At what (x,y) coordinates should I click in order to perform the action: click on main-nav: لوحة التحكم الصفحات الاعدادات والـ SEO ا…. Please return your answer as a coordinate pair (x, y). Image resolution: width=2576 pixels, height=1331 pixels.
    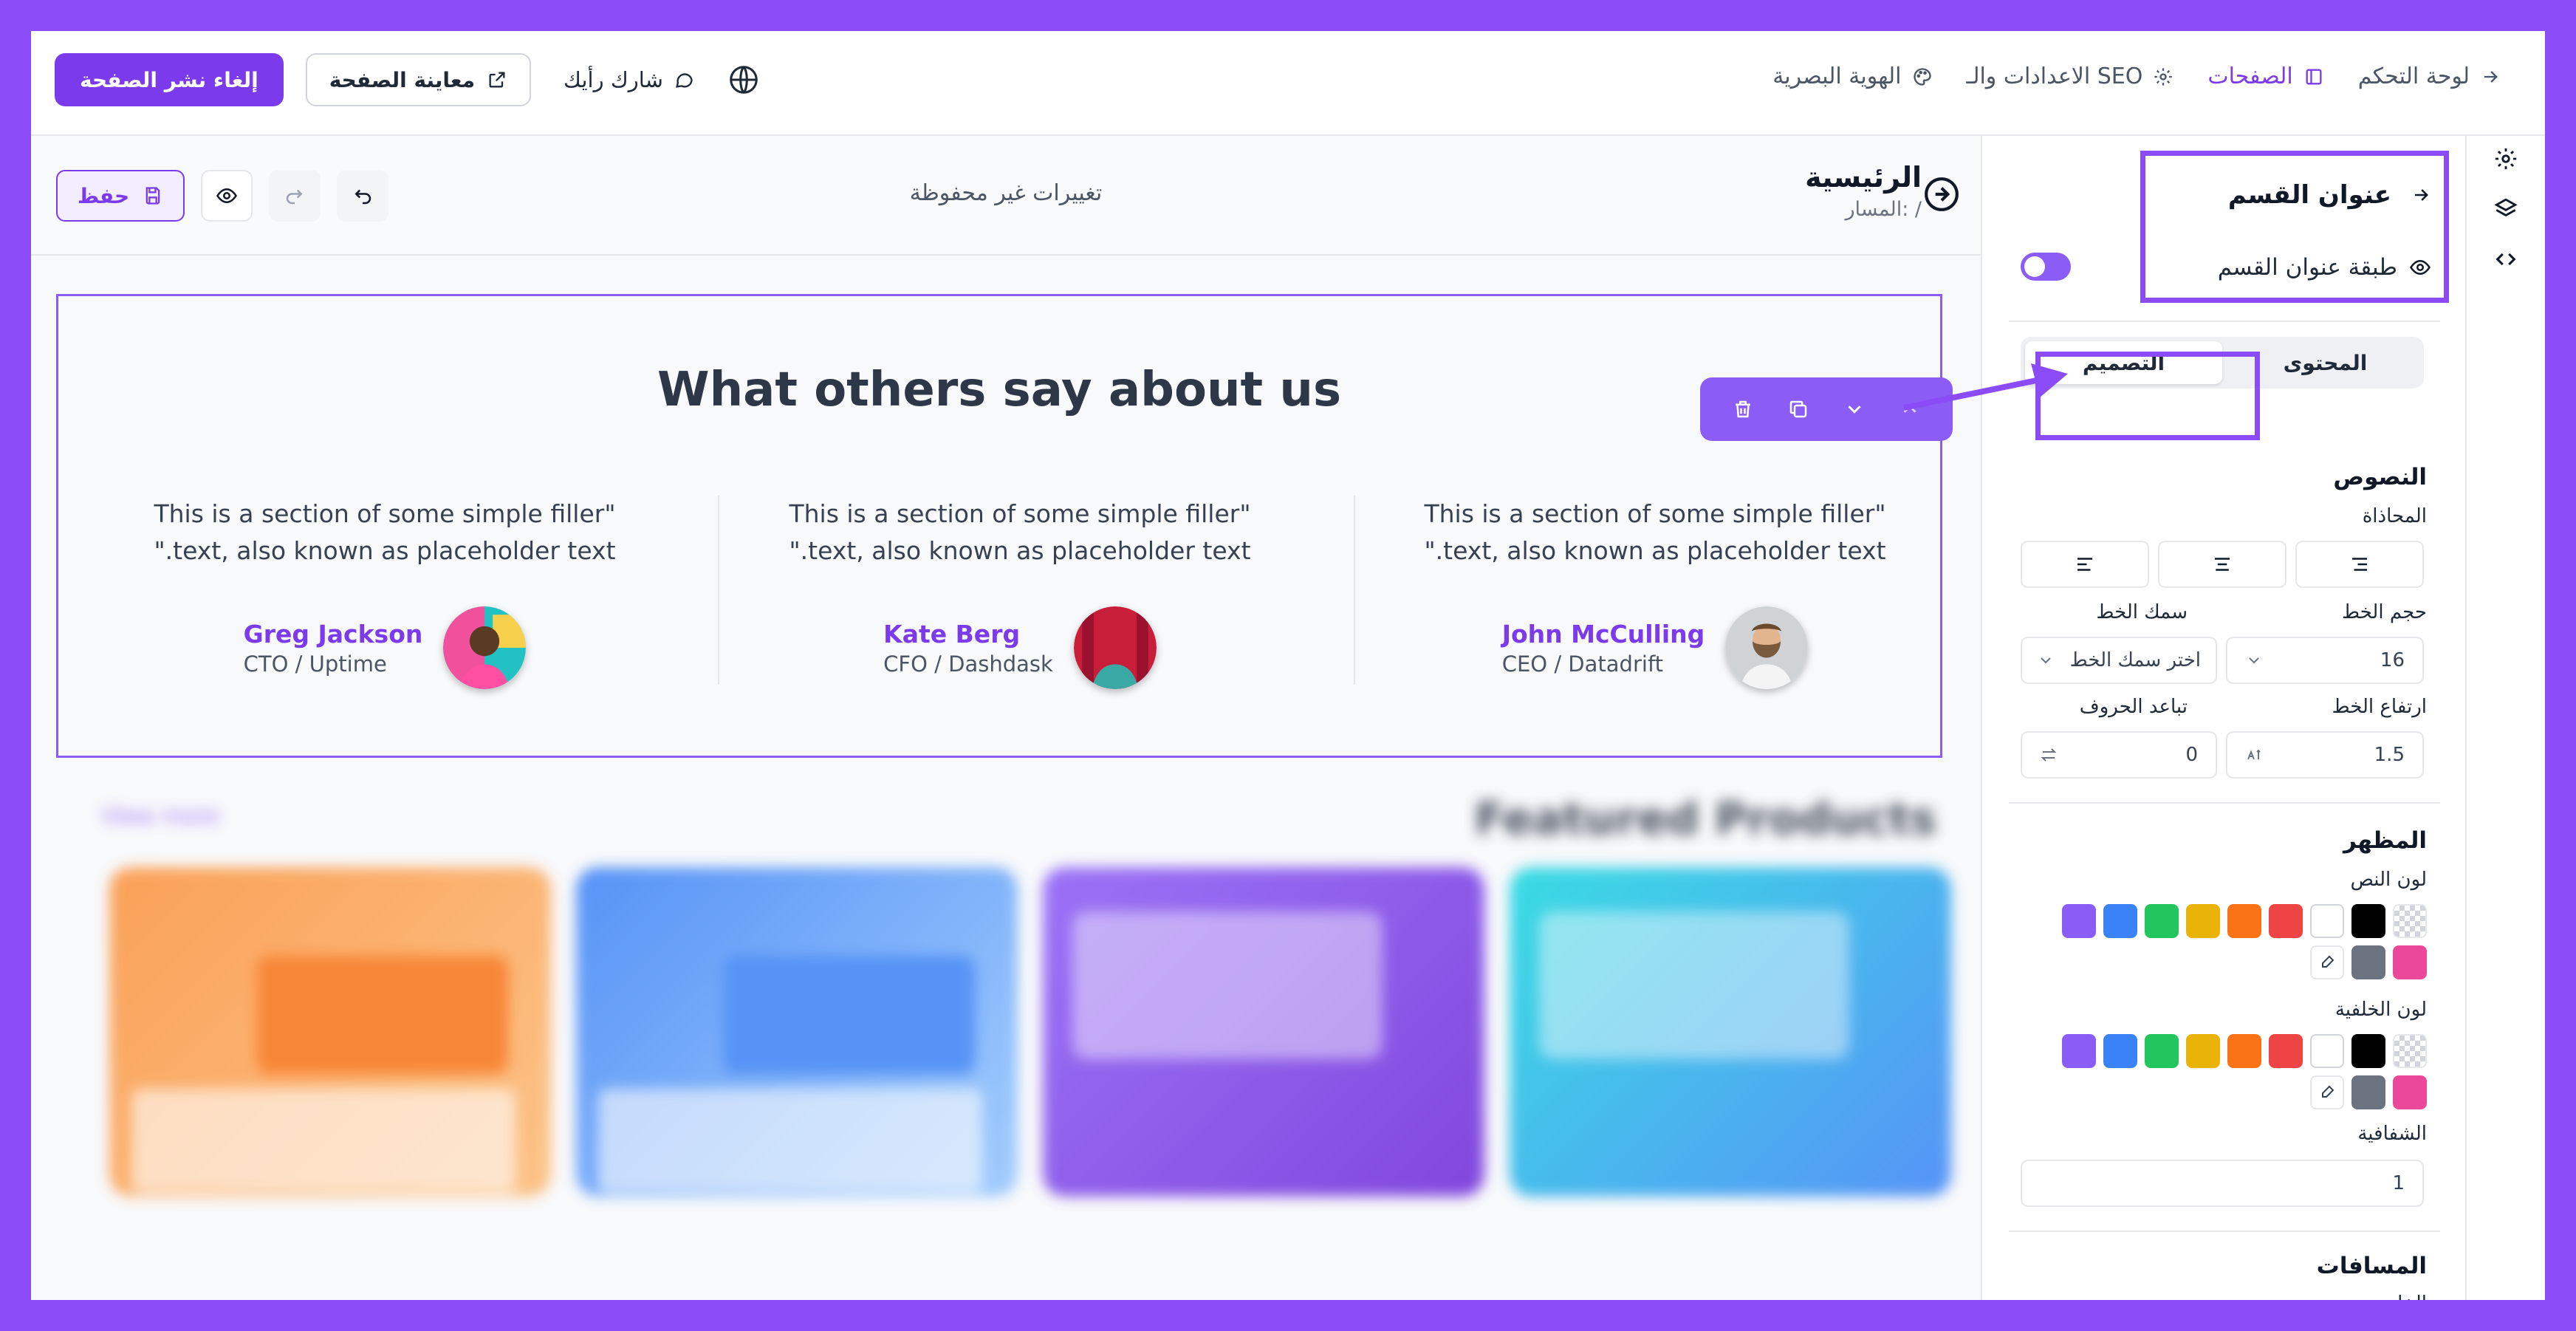
    Looking at the image, I should click on (2136, 76).